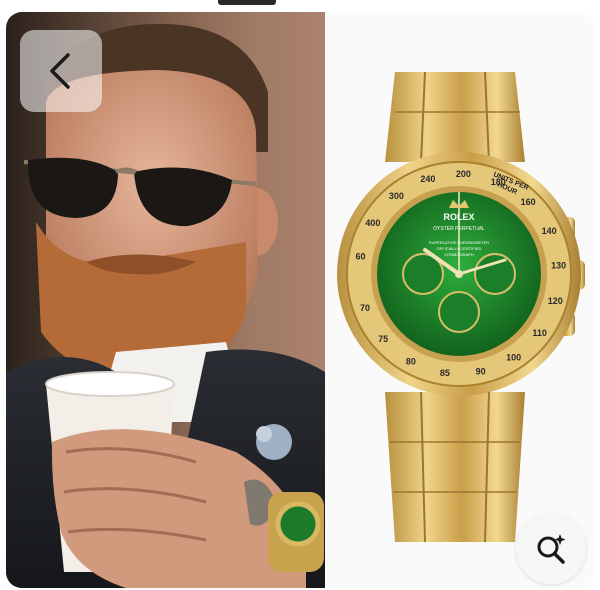 The height and width of the screenshot is (590, 600). Describe the element at coordinates (463, 174) in the screenshot. I see `bezel-number: 200` at that location.